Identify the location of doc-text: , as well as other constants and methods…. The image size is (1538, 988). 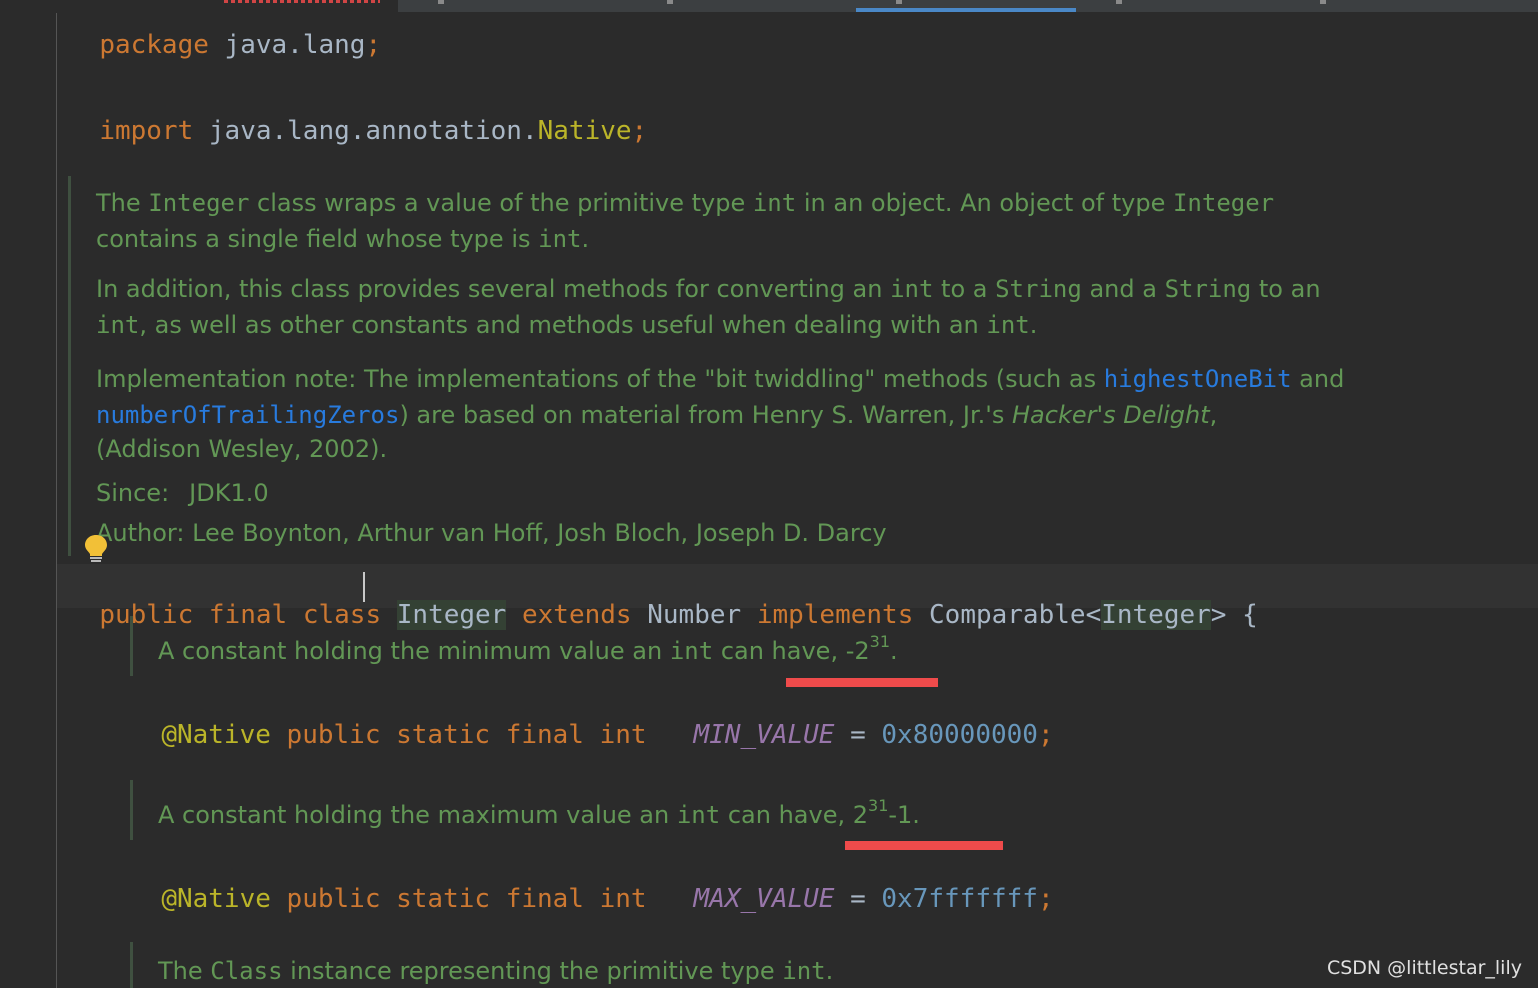
(563, 325).